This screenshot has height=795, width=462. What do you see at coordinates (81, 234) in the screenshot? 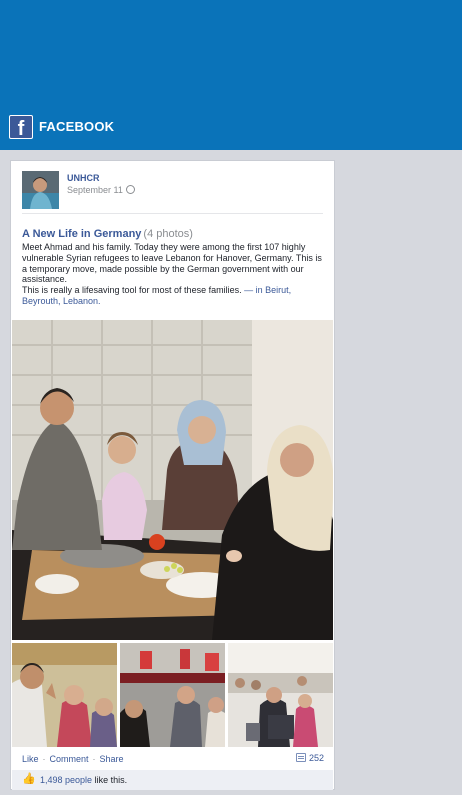
I see `album-title-link: A New Life in Germany` at bounding box center [81, 234].